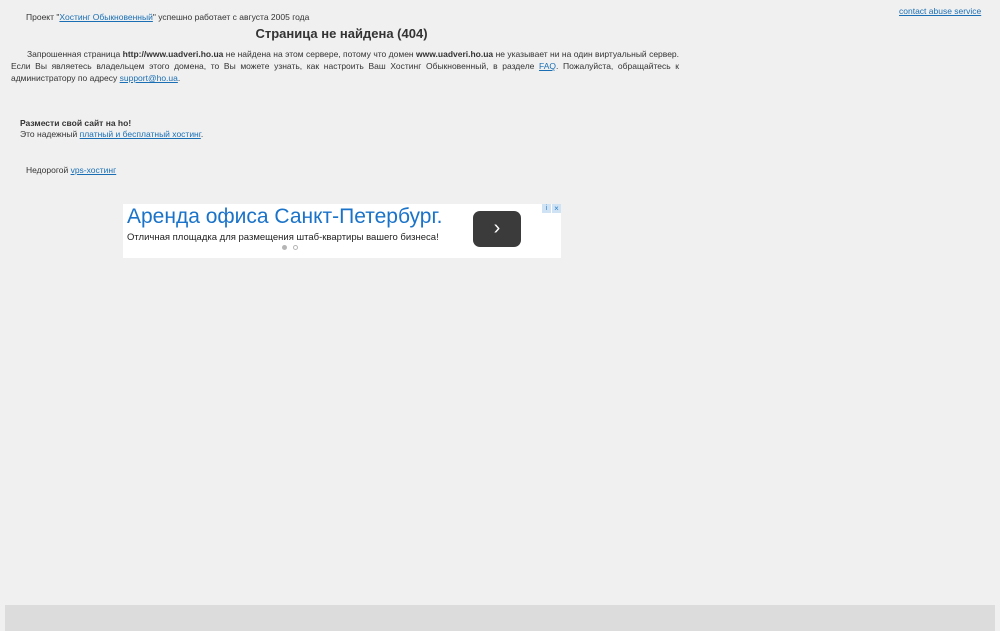  What do you see at coordinates (140, 134) in the screenshot?
I see `paid-free-hosting-link: платный и бесплатный хостинг` at bounding box center [140, 134].